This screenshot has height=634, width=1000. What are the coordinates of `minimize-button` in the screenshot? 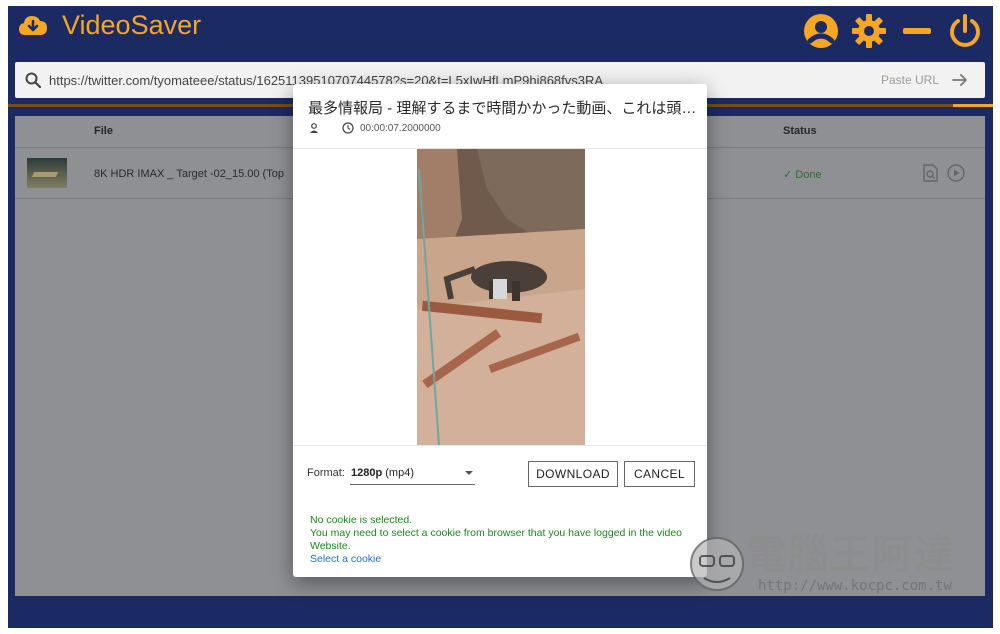 It's located at (917, 31).